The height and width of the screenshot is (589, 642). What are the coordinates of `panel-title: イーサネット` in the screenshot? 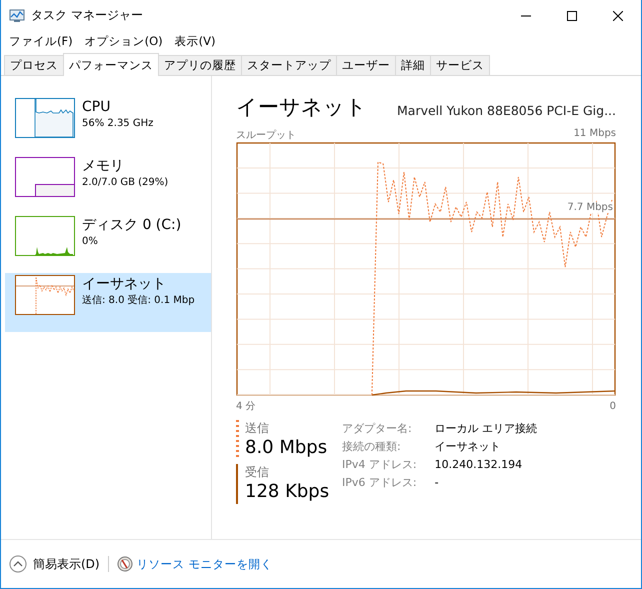 It's located at (301, 107).